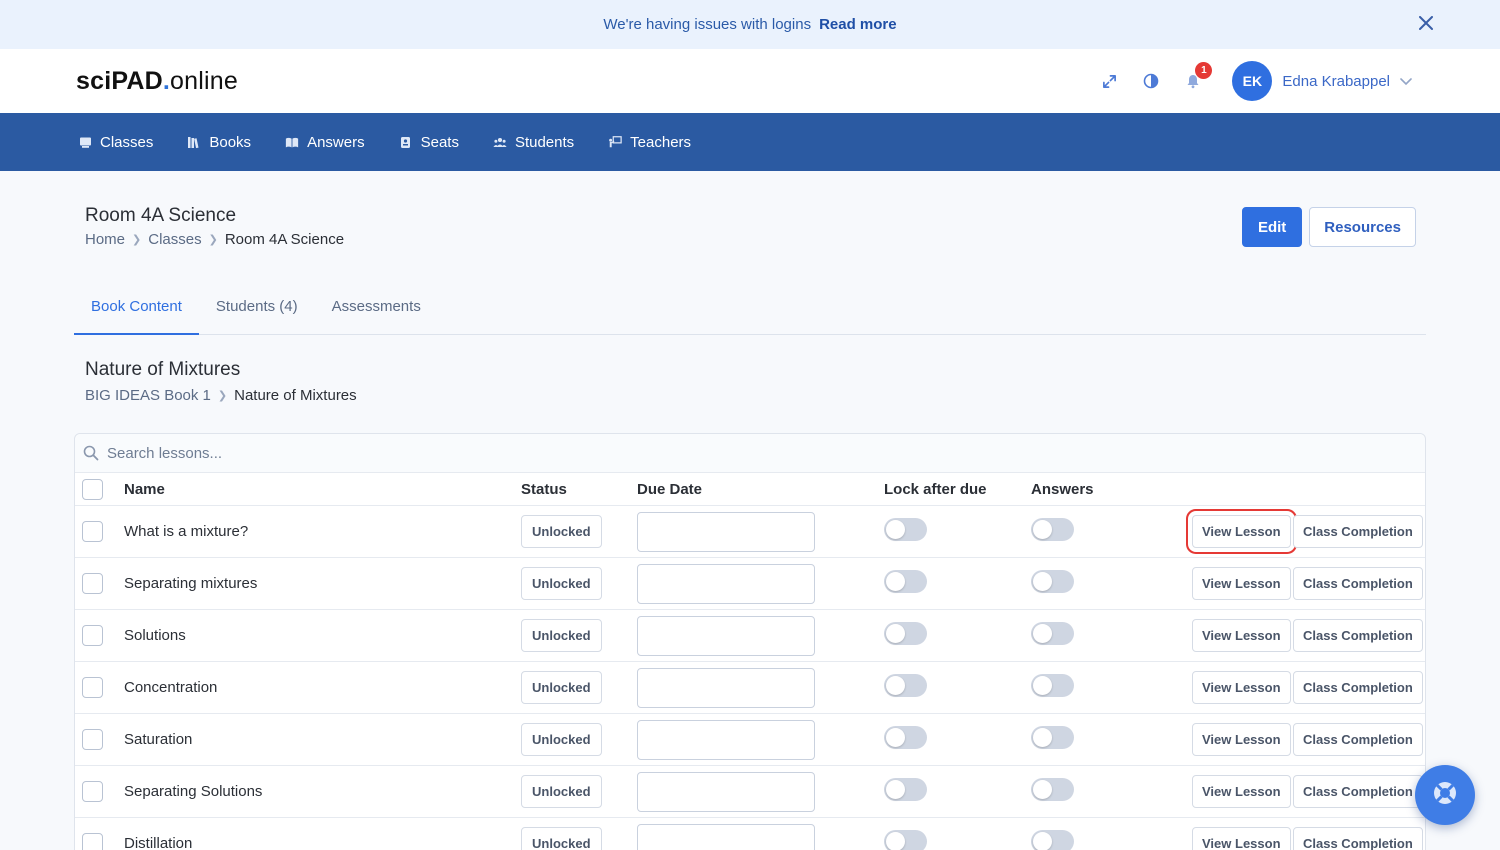  Describe the element at coordinates (407, 453) in the screenshot. I see `search-input` at that location.